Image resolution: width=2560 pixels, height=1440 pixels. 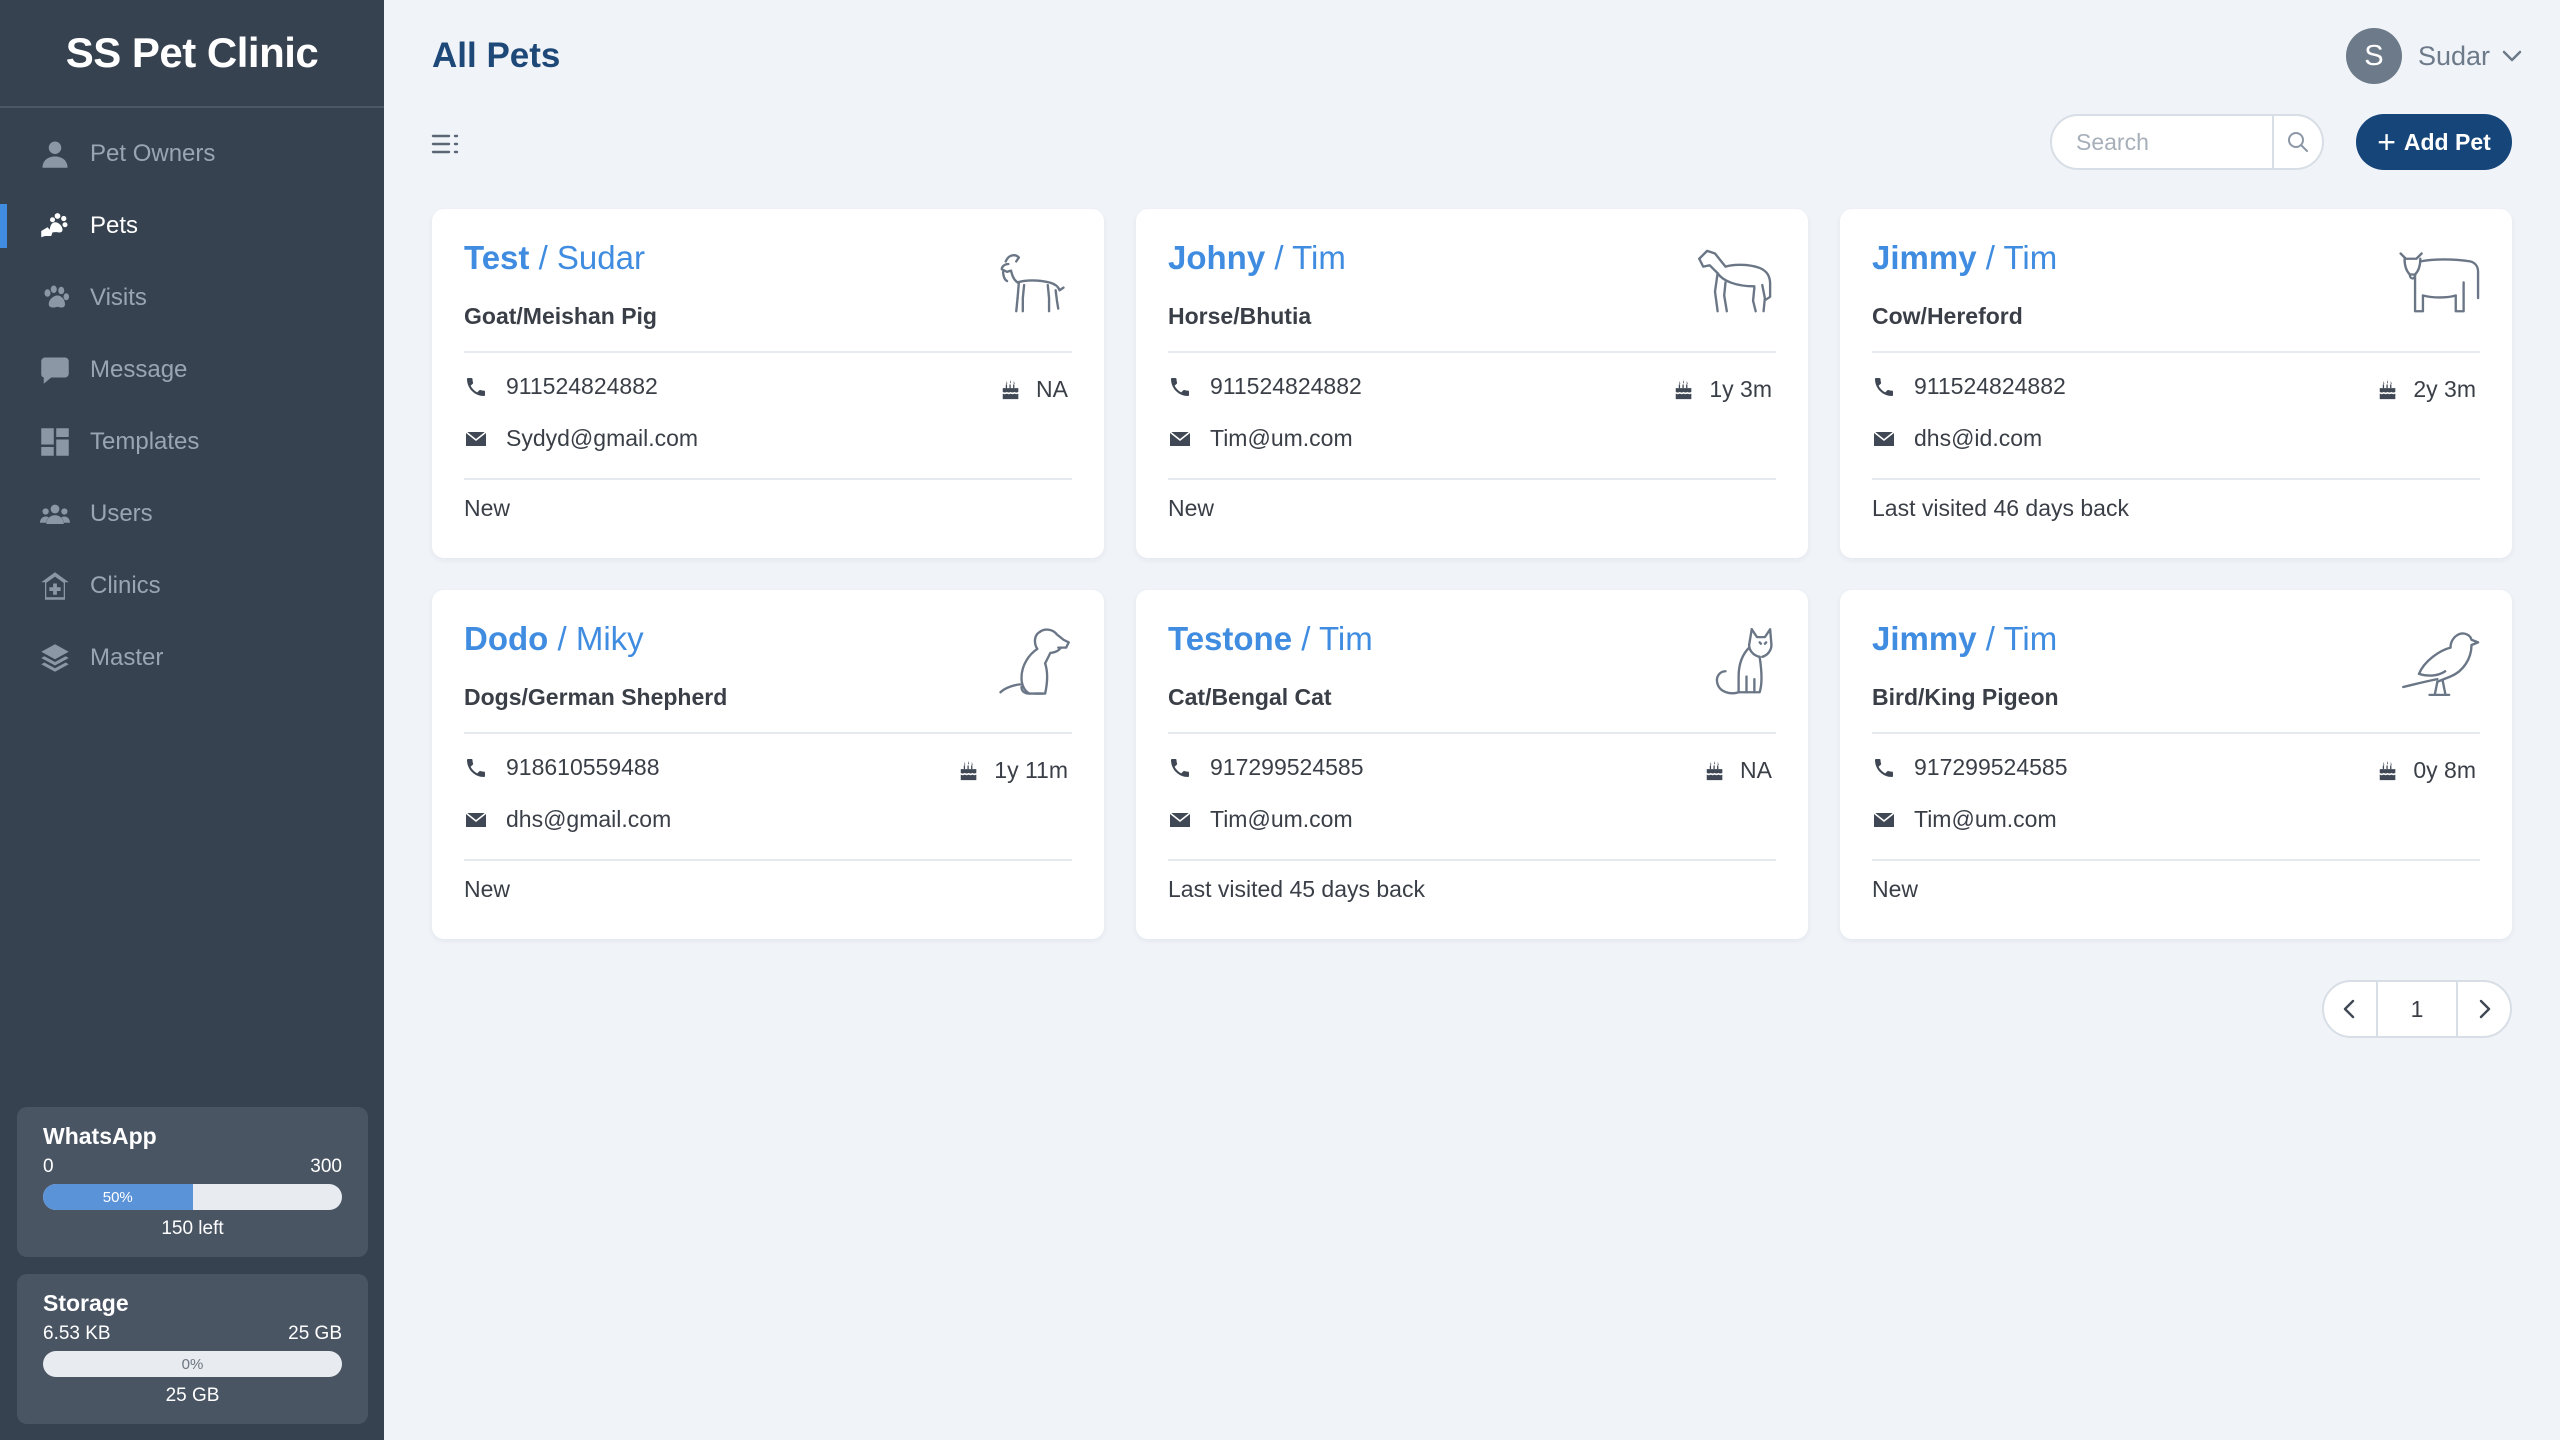 I want to click on pet-card-title: Johny / Tim, so click(x=1257, y=258).